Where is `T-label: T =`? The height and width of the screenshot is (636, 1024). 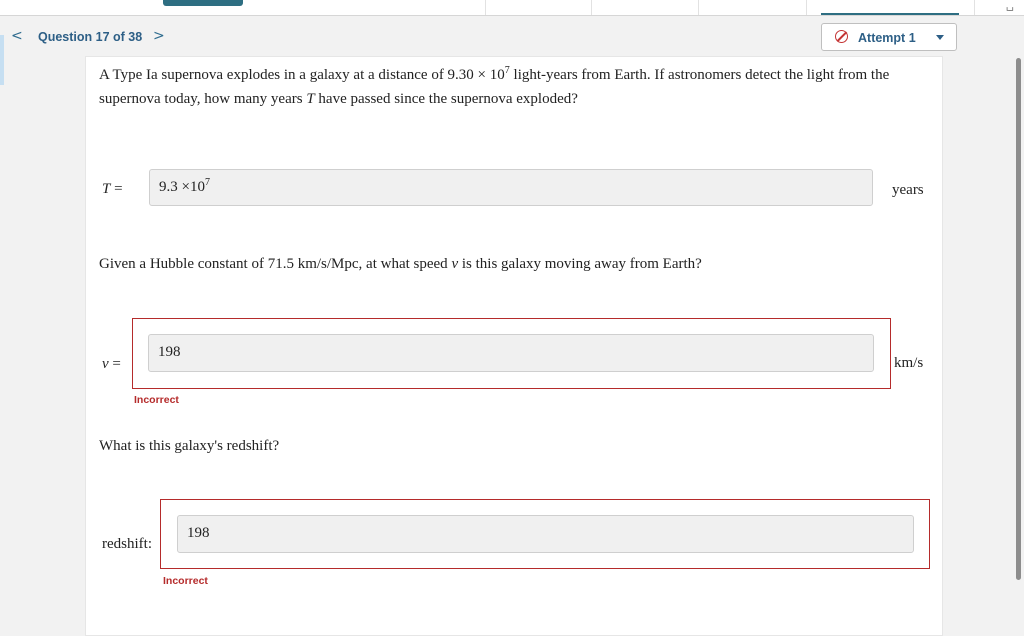
T-label: T = is located at coordinates (112, 189).